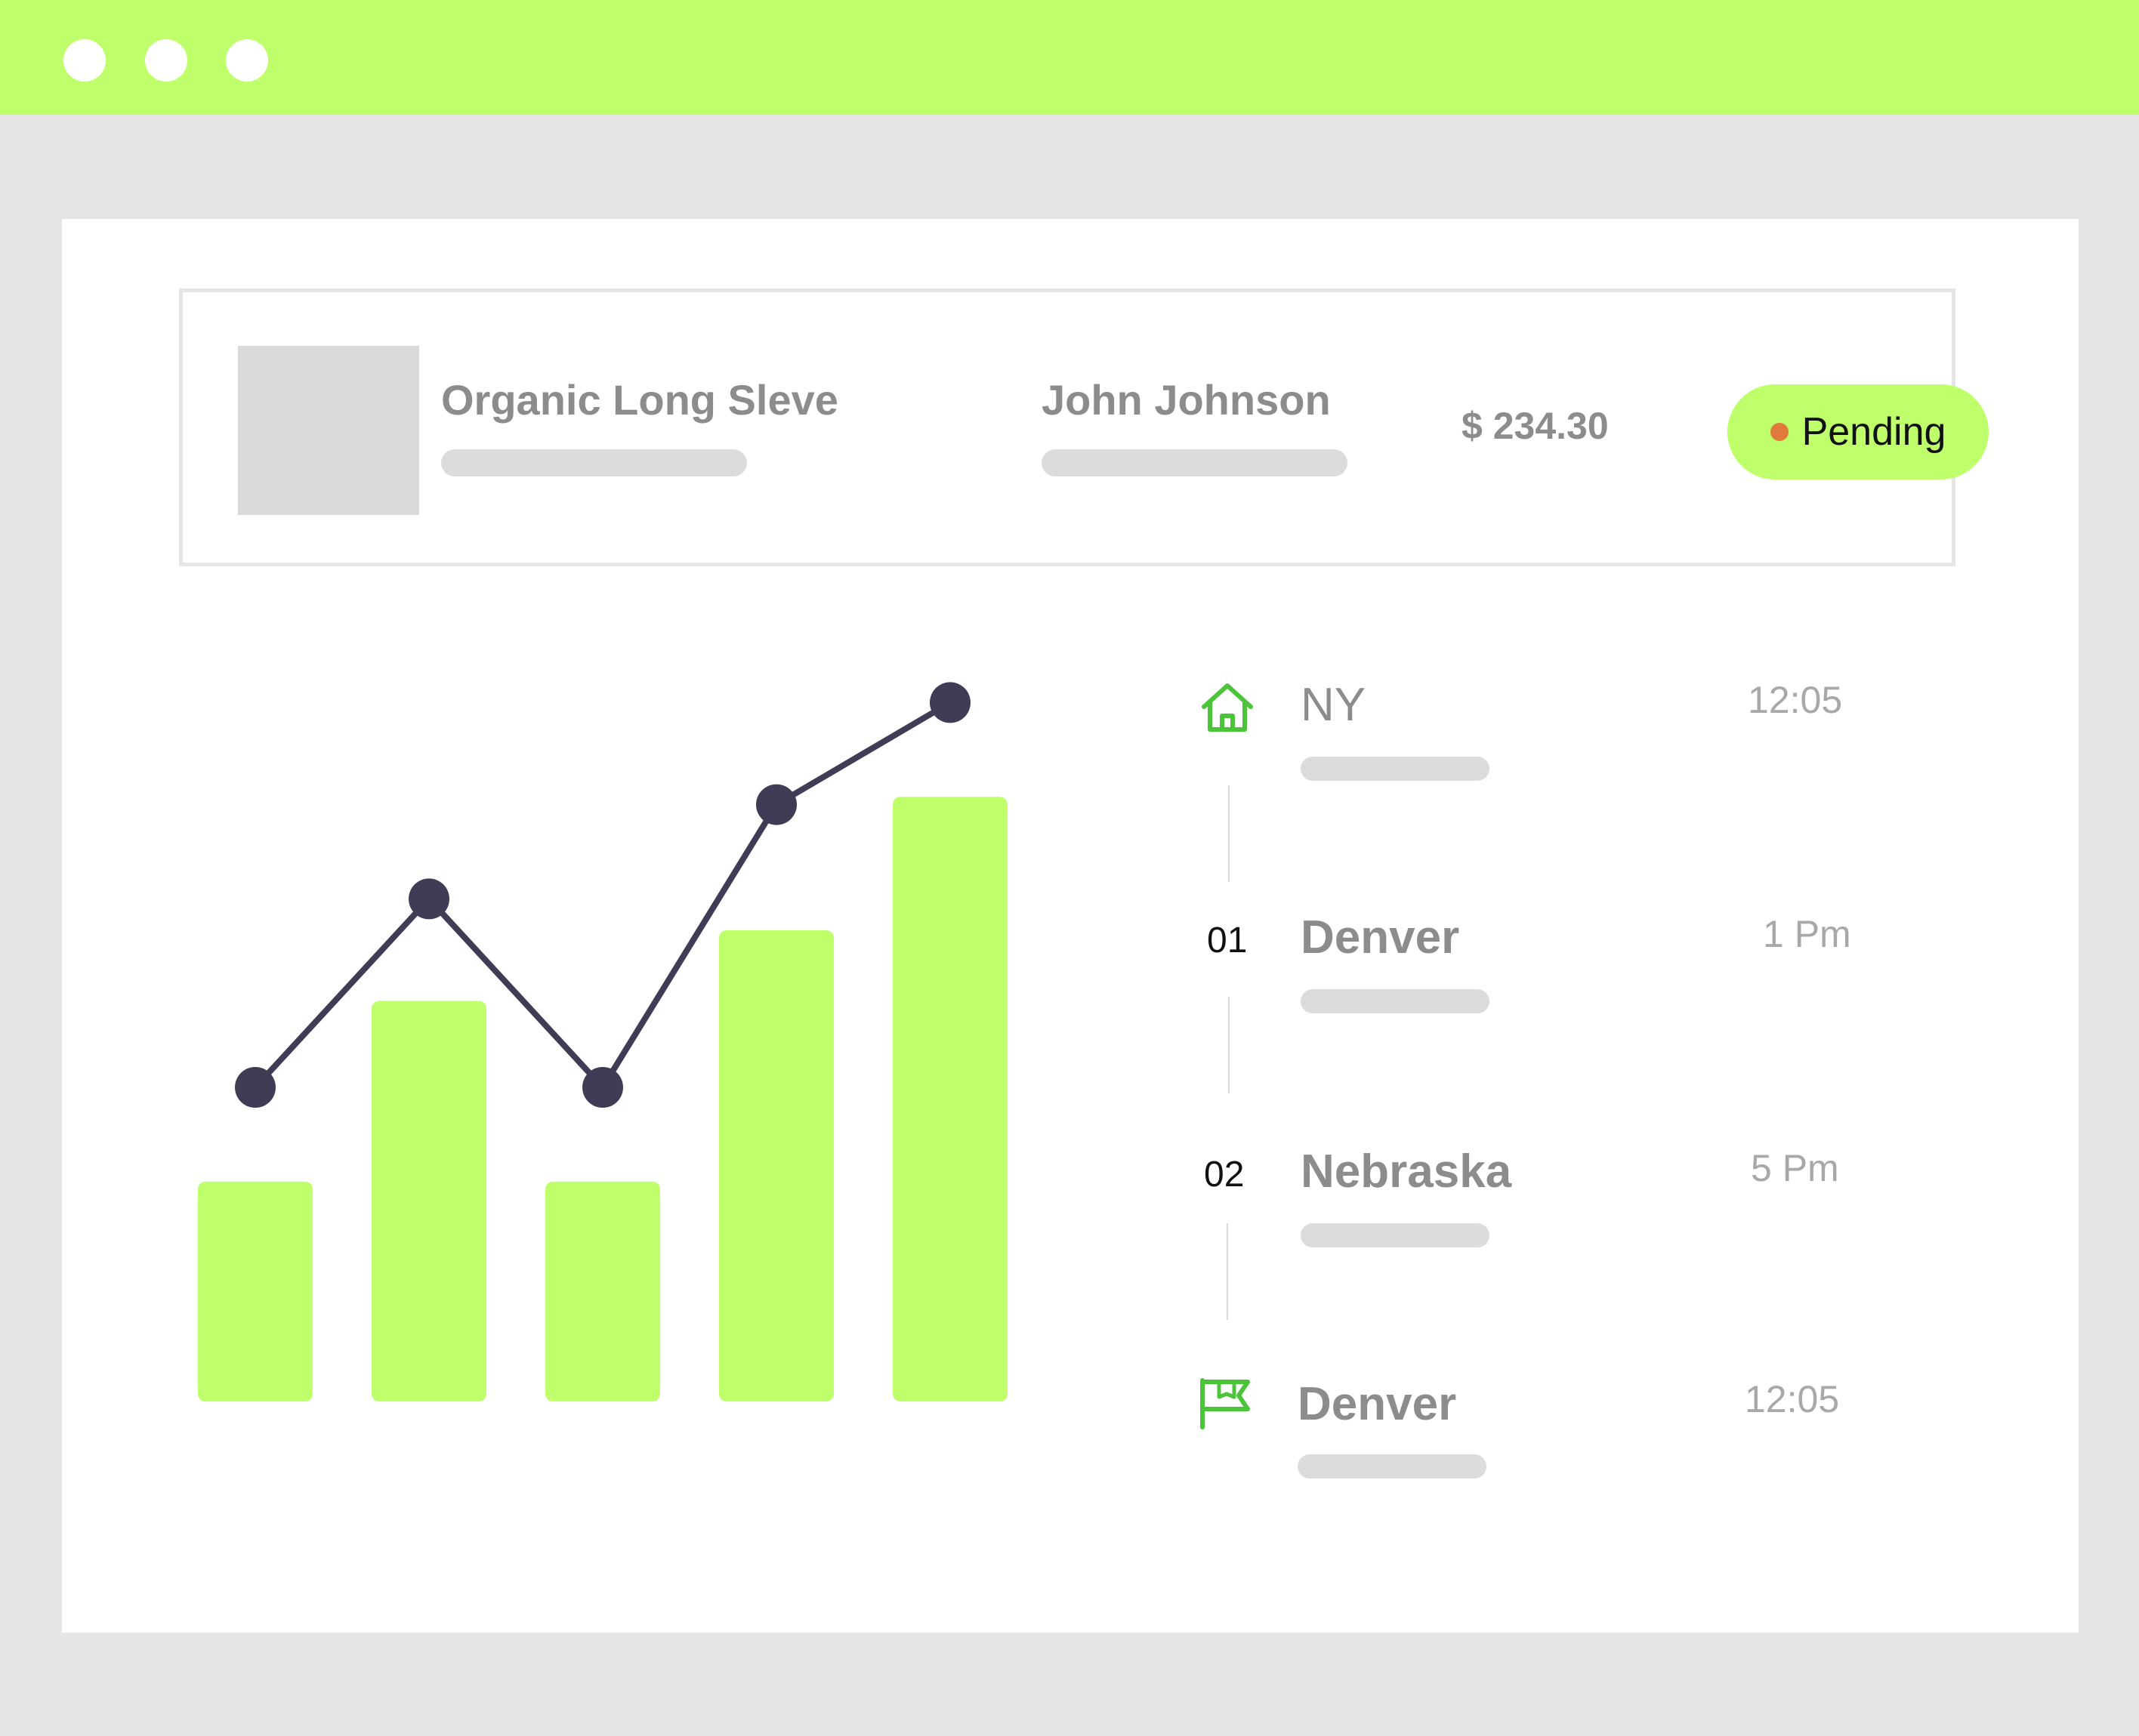 The height and width of the screenshot is (1736, 2139). I want to click on timeline-step-number: 02, so click(1224, 1175).